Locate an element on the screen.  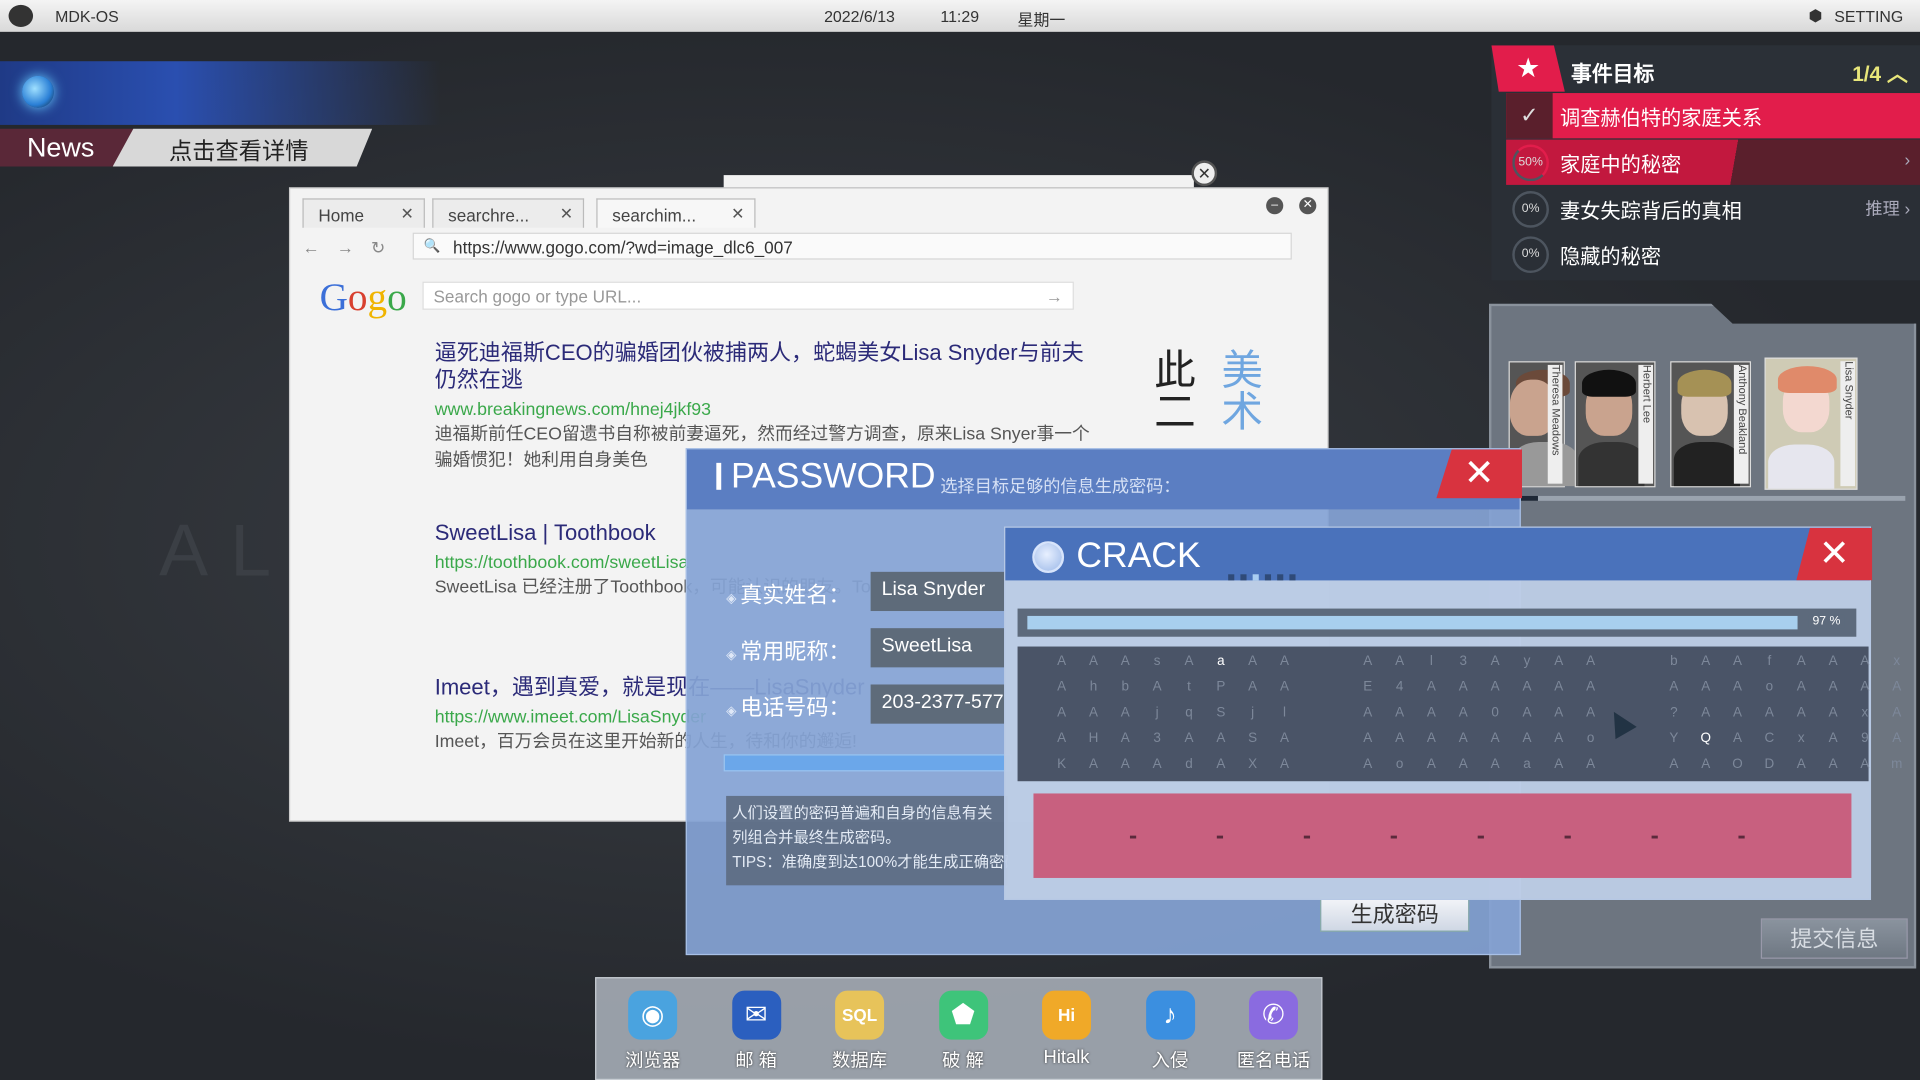
grid-char: E is located at coordinates (1368, 687).